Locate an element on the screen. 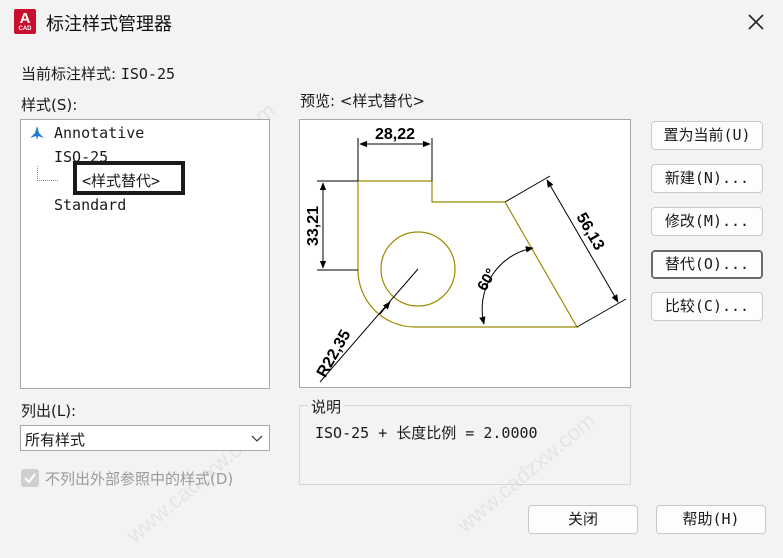 This screenshot has height=558, width=783. current-style-label: 当前标注样式: ISO-25 is located at coordinates (98, 74).